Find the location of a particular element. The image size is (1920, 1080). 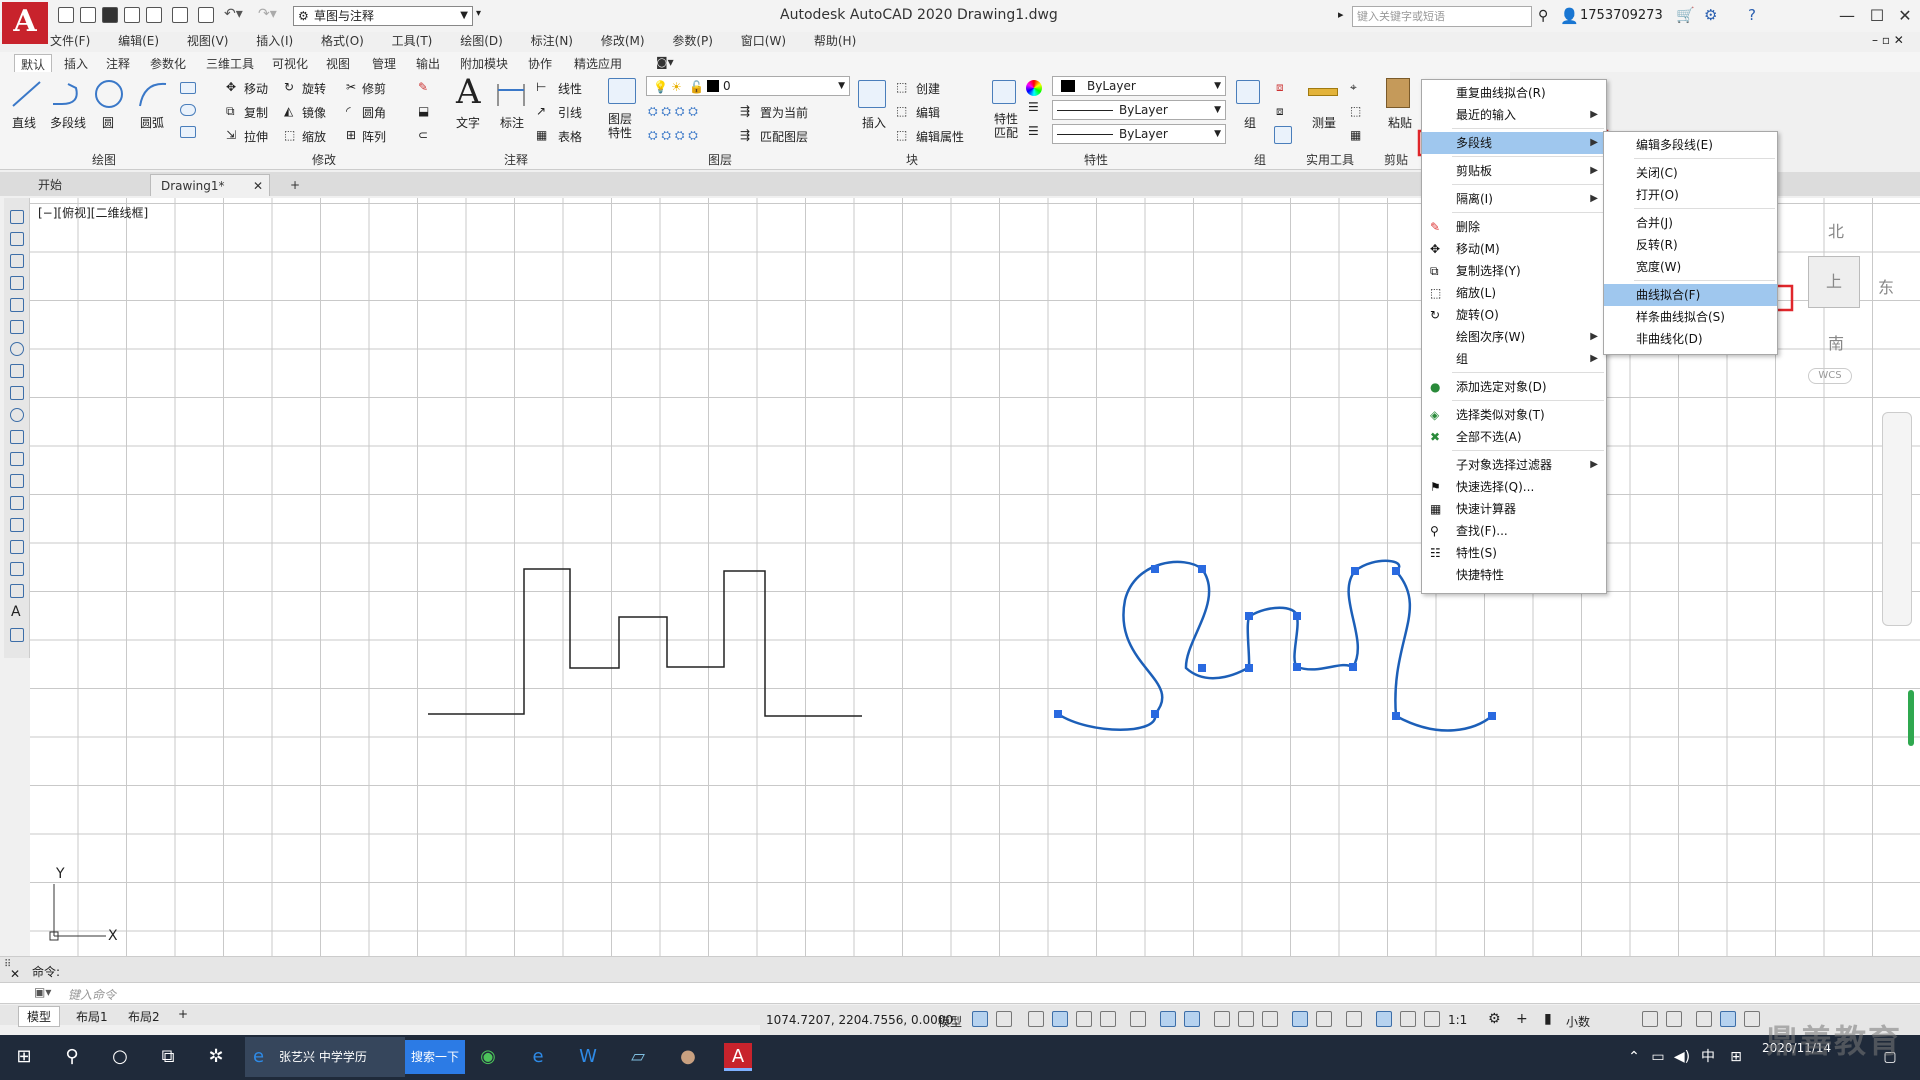

menu-group: 组 ▶ is located at coordinates (1514, 359).